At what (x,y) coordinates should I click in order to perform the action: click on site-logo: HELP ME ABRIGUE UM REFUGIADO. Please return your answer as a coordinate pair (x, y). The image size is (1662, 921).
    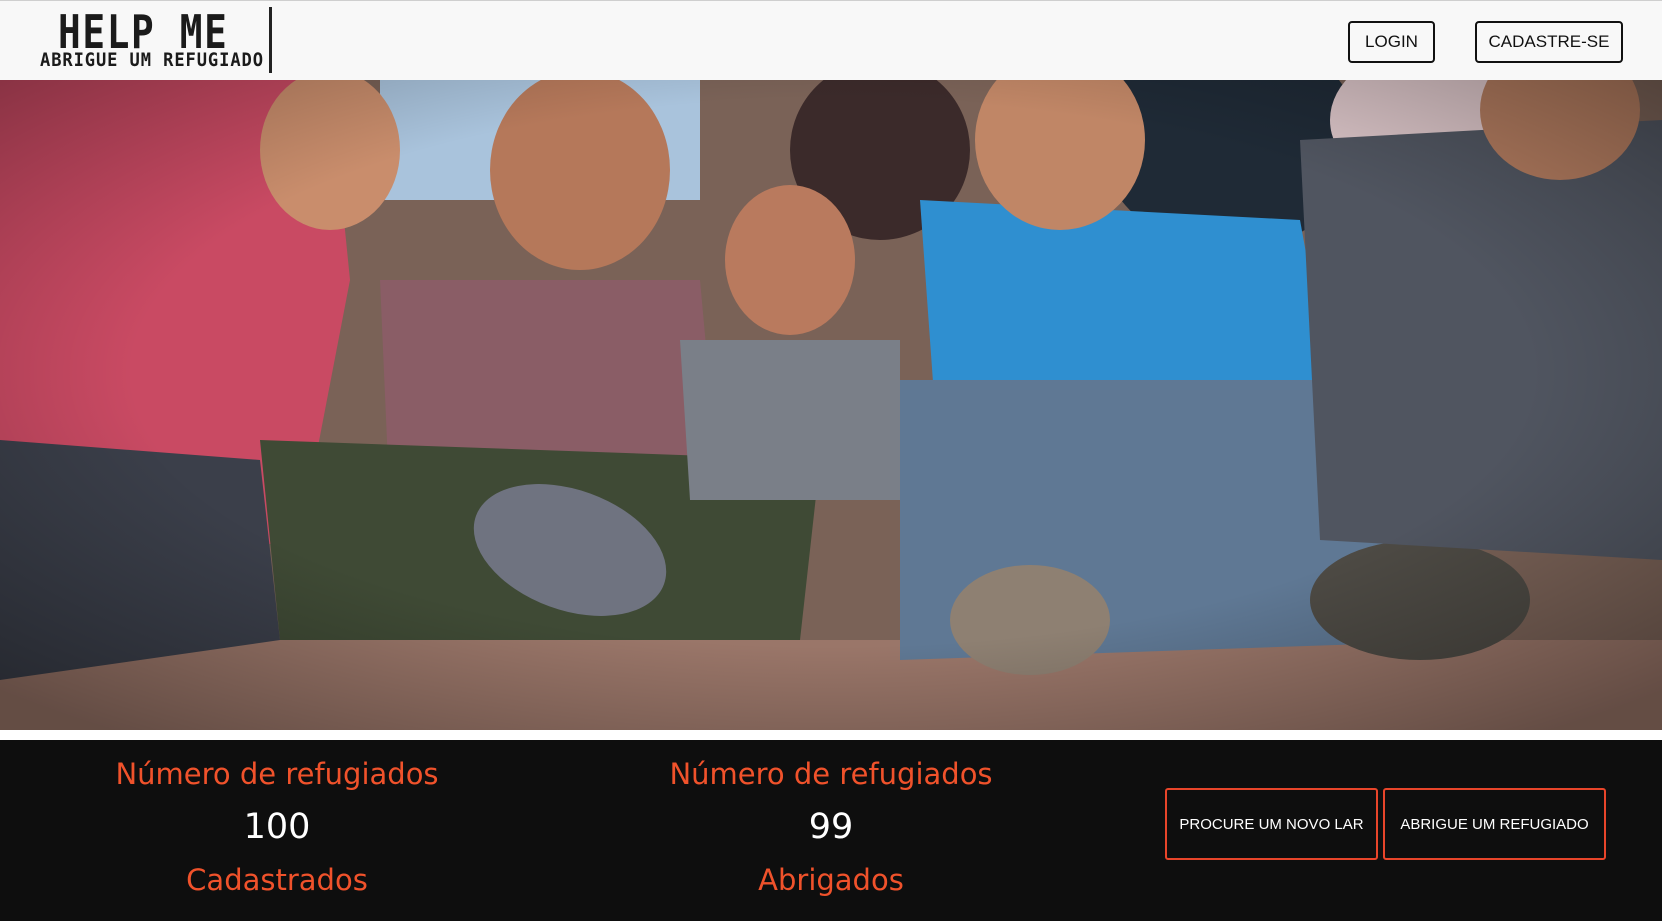
    Looking at the image, I should click on (156, 39).